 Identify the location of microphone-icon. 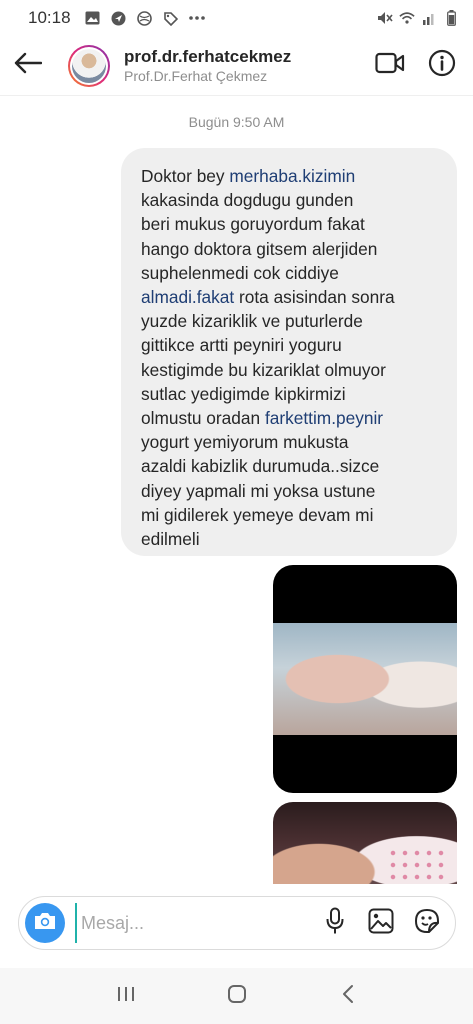
(335, 923).